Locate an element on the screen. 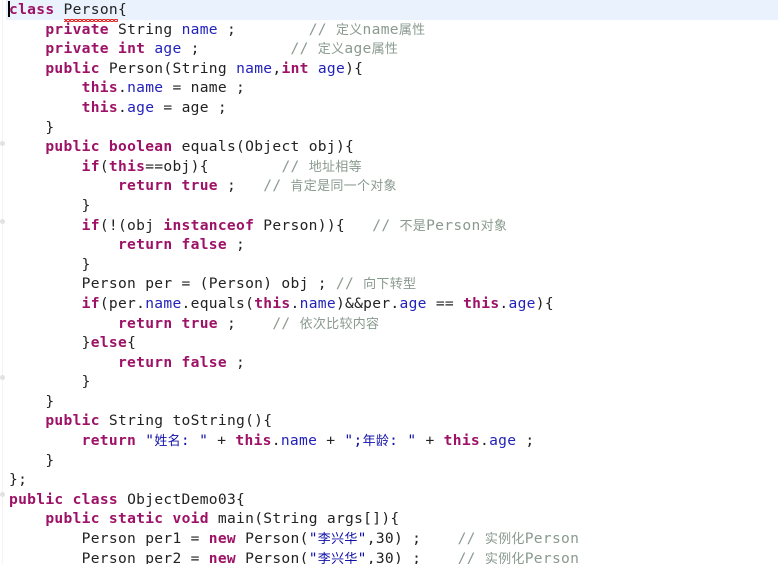 This screenshot has height=564, width=778. code-line: if(this==obj){ // 地址相等 is located at coordinates (389, 167).